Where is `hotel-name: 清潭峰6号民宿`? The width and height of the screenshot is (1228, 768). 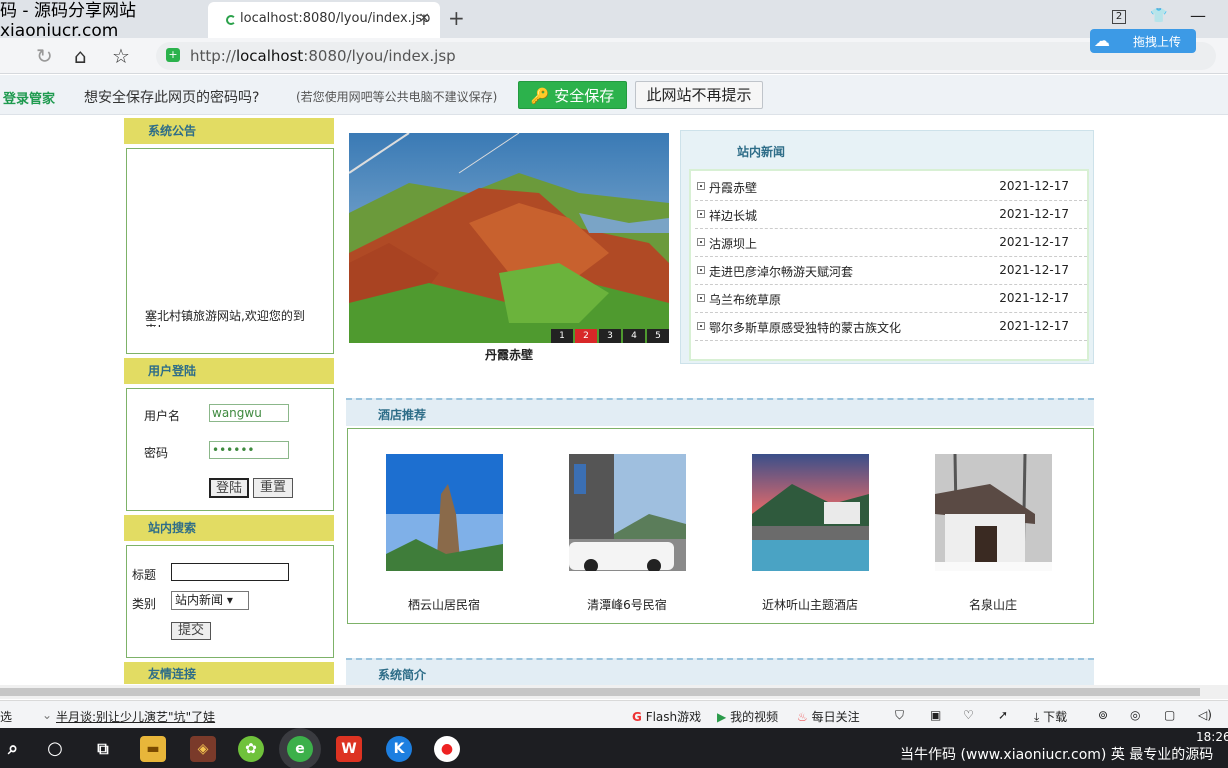 hotel-name: 清潭峰6号民宿 is located at coordinates (627, 604).